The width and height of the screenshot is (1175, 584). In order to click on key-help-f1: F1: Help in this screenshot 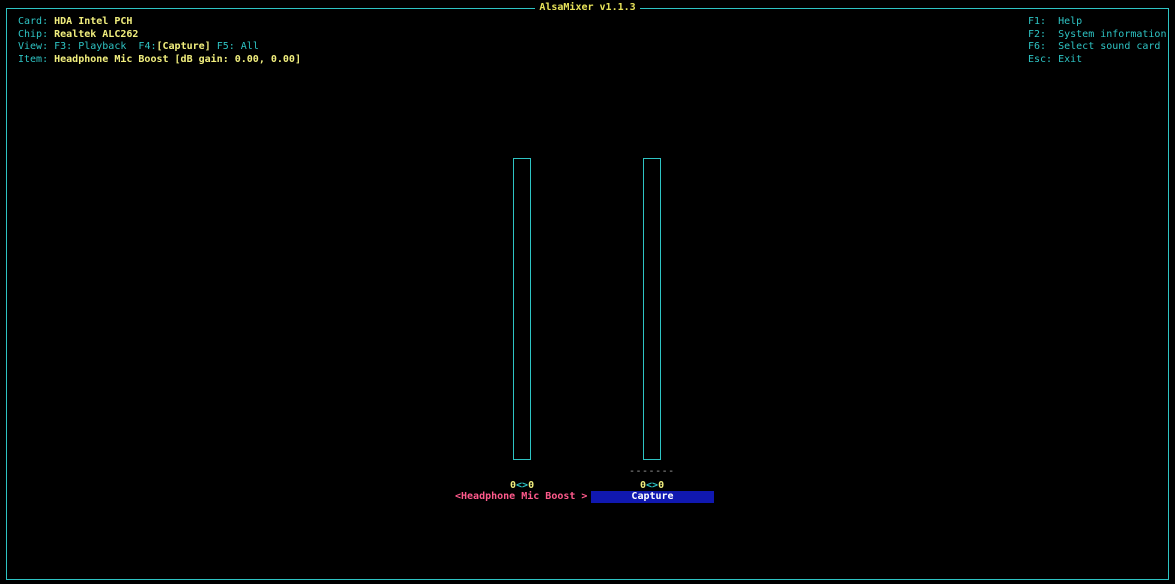, I will do `click(1055, 21)`.